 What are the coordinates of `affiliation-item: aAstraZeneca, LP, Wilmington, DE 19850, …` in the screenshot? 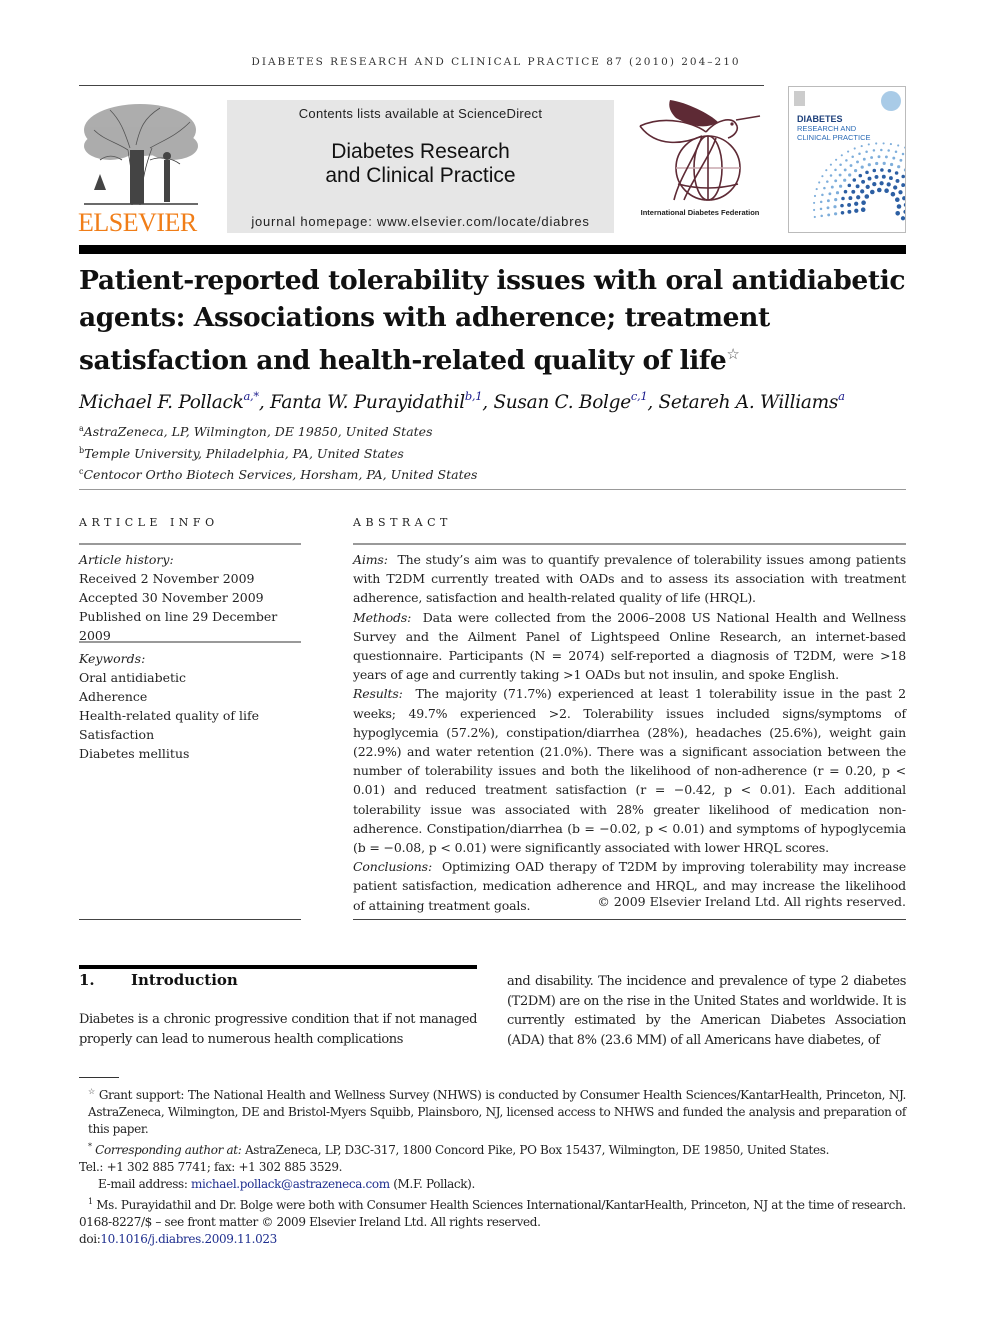 It's located at (379, 431).